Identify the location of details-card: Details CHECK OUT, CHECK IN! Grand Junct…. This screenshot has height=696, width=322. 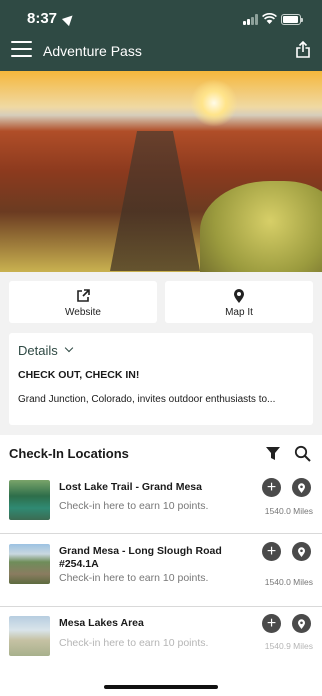
(161, 379).